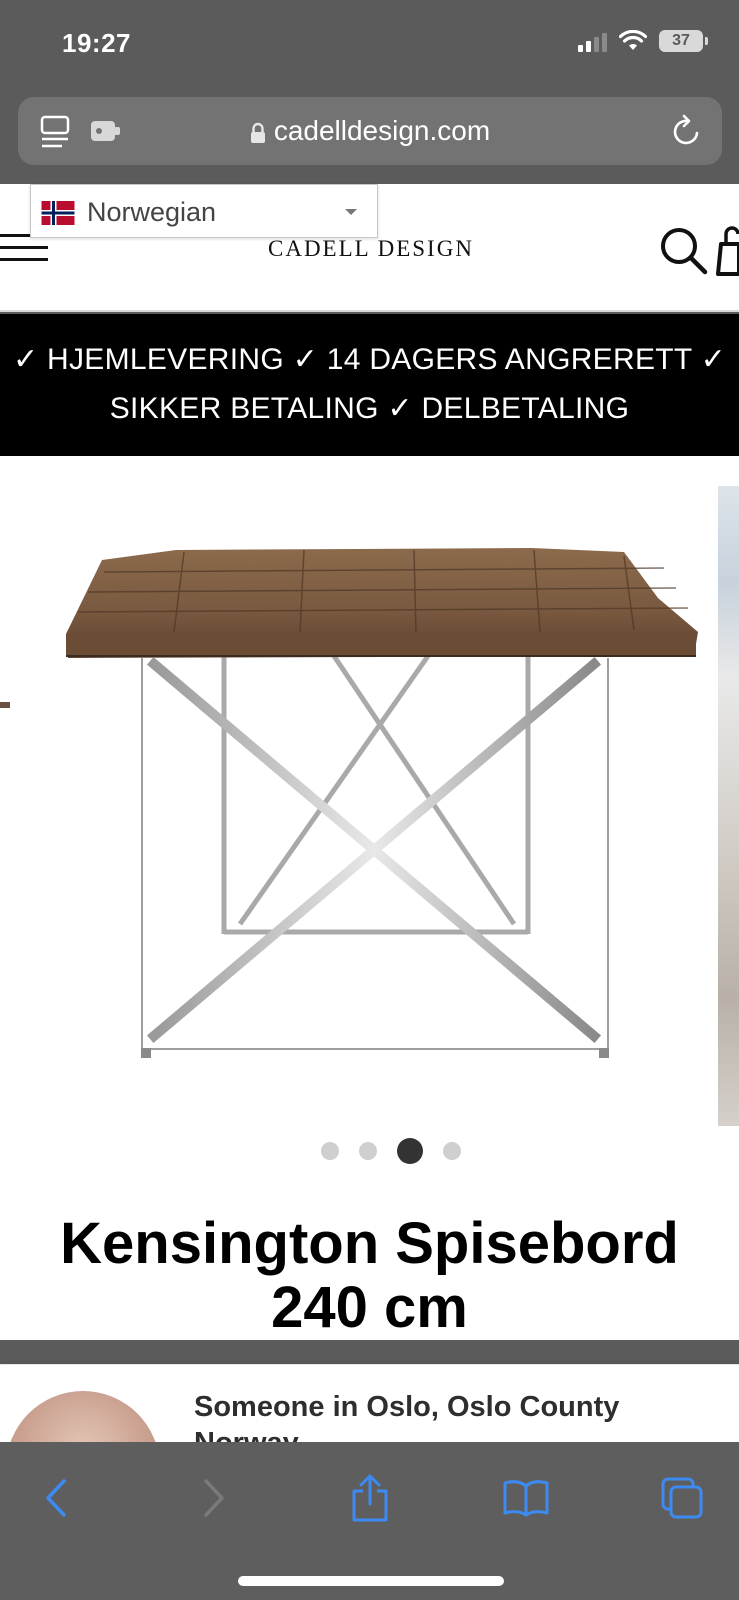 The image size is (739, 1600). What do you see at coordinates (5, 705) in the screenshot?
I see `previous-slide-peek` at bounding box center [5, 705].